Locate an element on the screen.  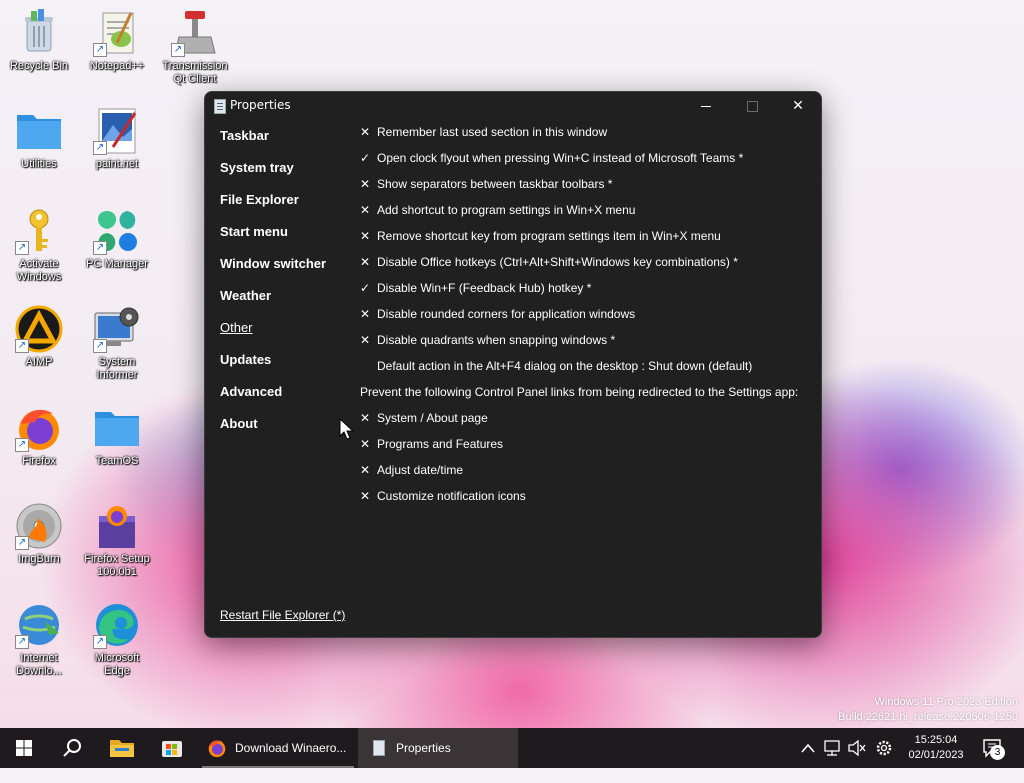
taskbar-app-properties: Properties is located at coordinates (438, 748).